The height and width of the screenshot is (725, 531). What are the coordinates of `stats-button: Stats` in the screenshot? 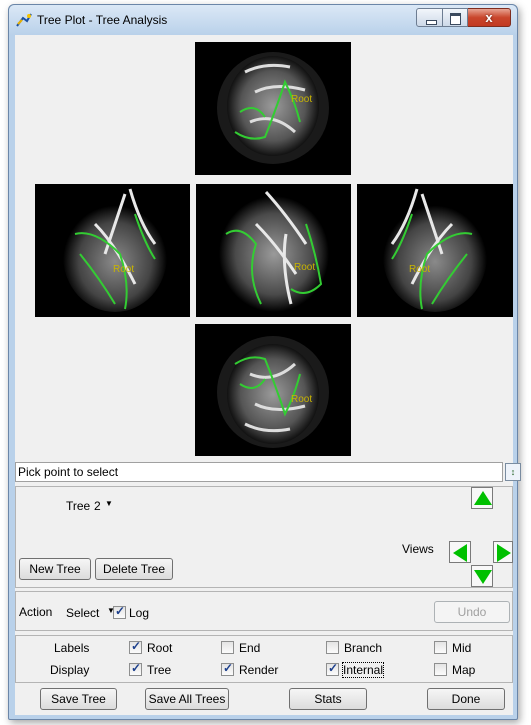 It's located at (328, 699).